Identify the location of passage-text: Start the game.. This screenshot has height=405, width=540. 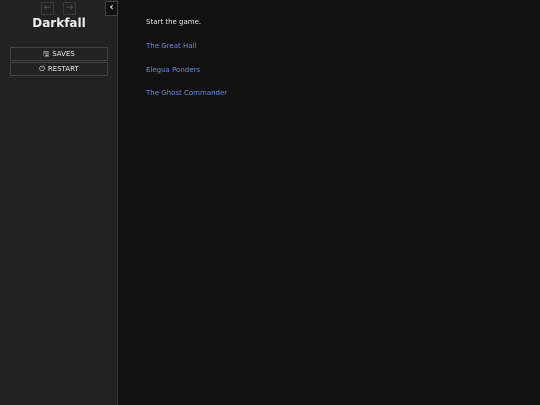
(173, 22).